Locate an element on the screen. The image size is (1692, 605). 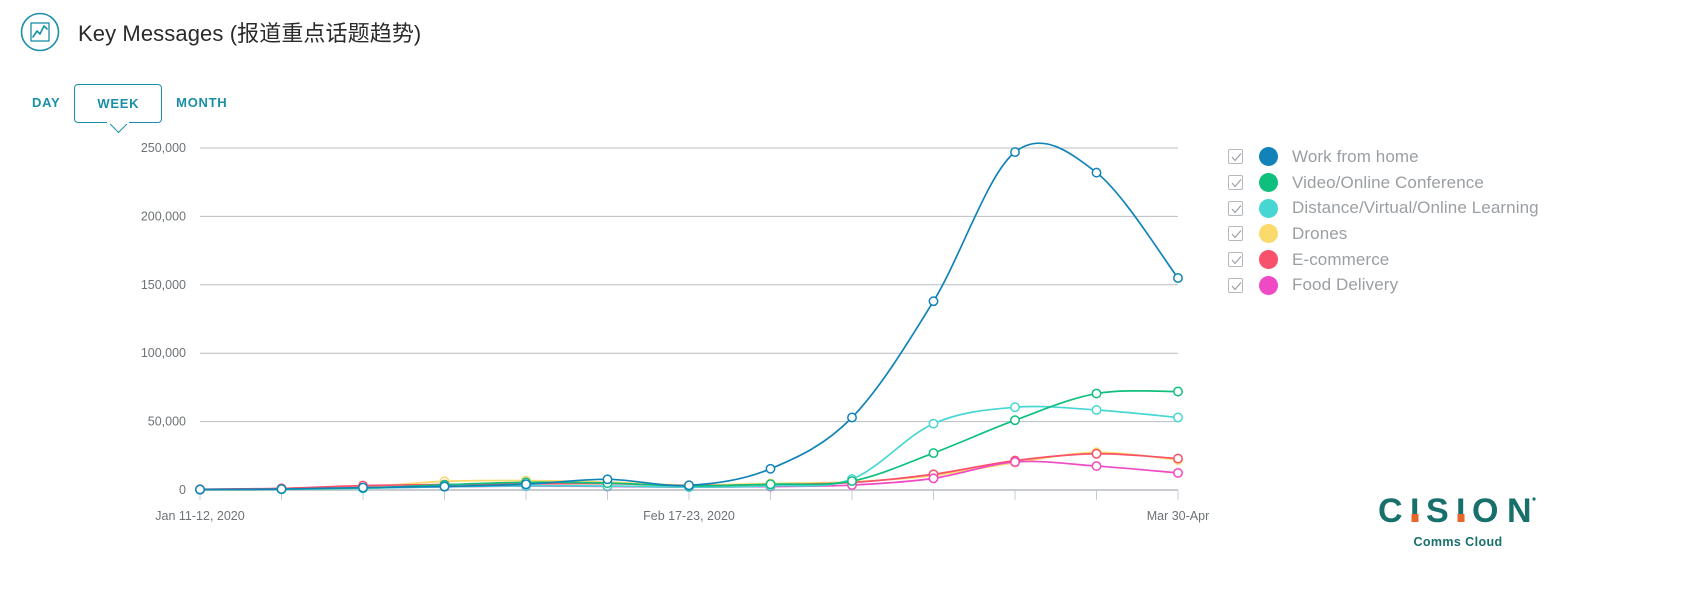
legend-item-distance-virtual-online-learning: Distance/Virtual/Online Learning is located at coordinates (1383, 208).